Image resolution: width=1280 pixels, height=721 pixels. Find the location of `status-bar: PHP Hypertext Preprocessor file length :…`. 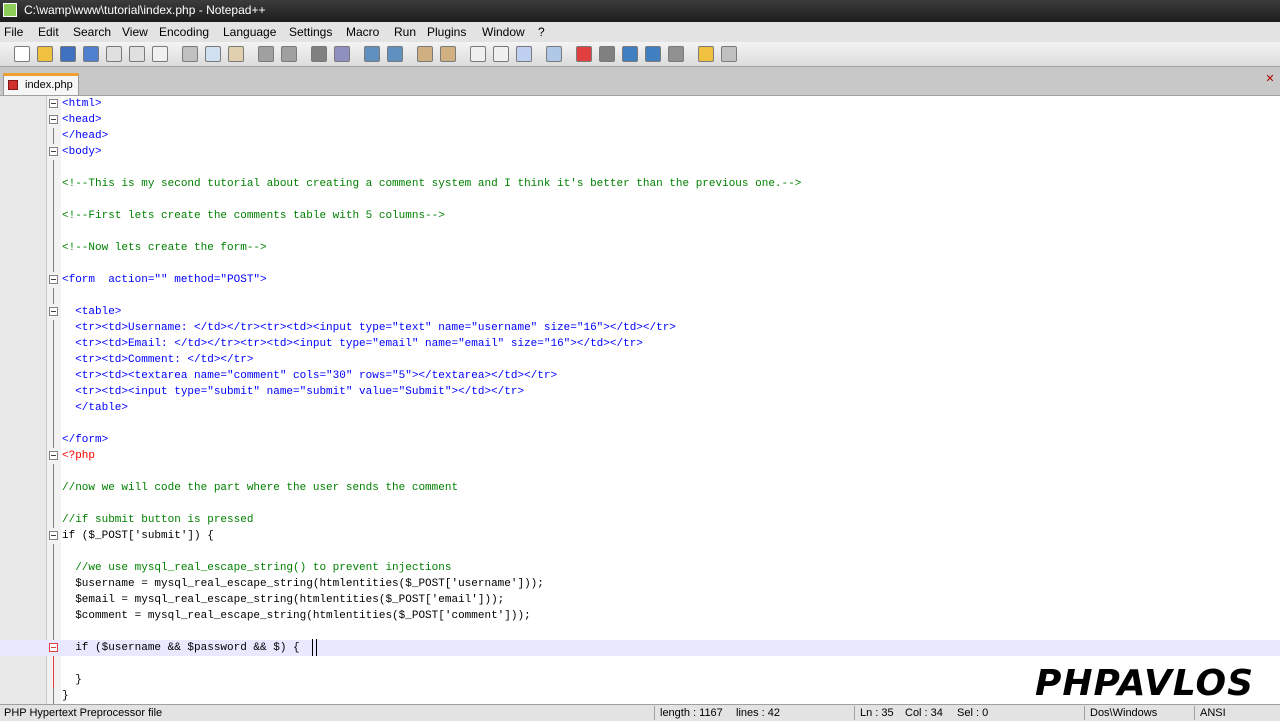

status-bar: PHP Hypertext Preprocessor file length :… is located at coordinates (640, 712).